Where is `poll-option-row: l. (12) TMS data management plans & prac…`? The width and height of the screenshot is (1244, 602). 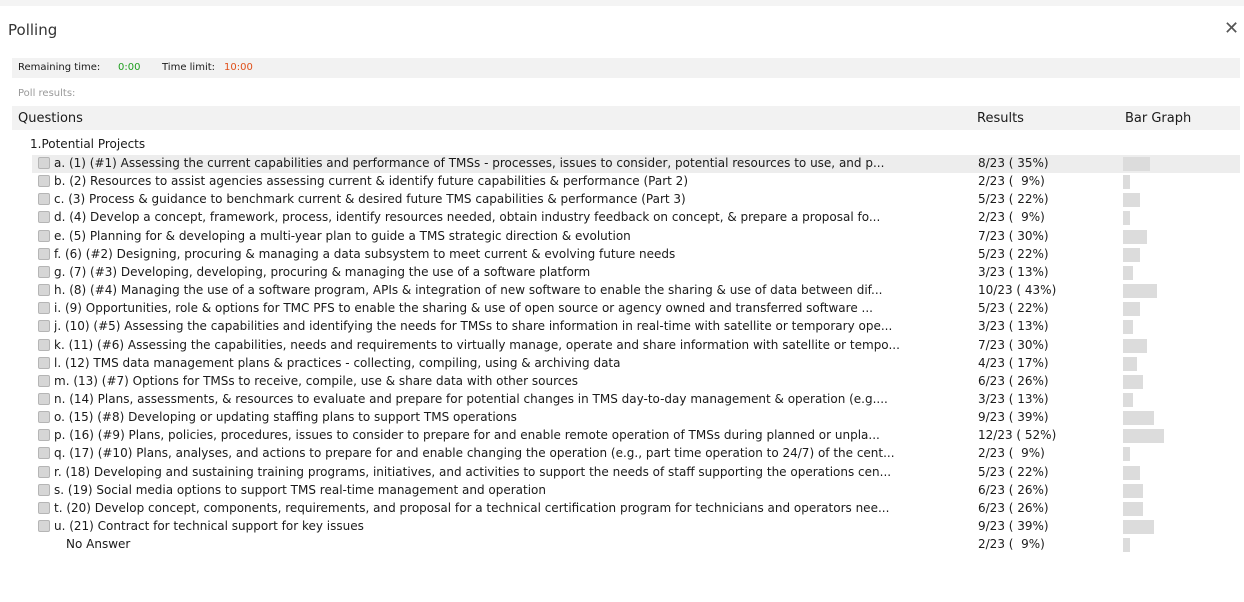
poll-option-row: l. (12) TMS data management plans & prac… is located at coordinates (636, 364).